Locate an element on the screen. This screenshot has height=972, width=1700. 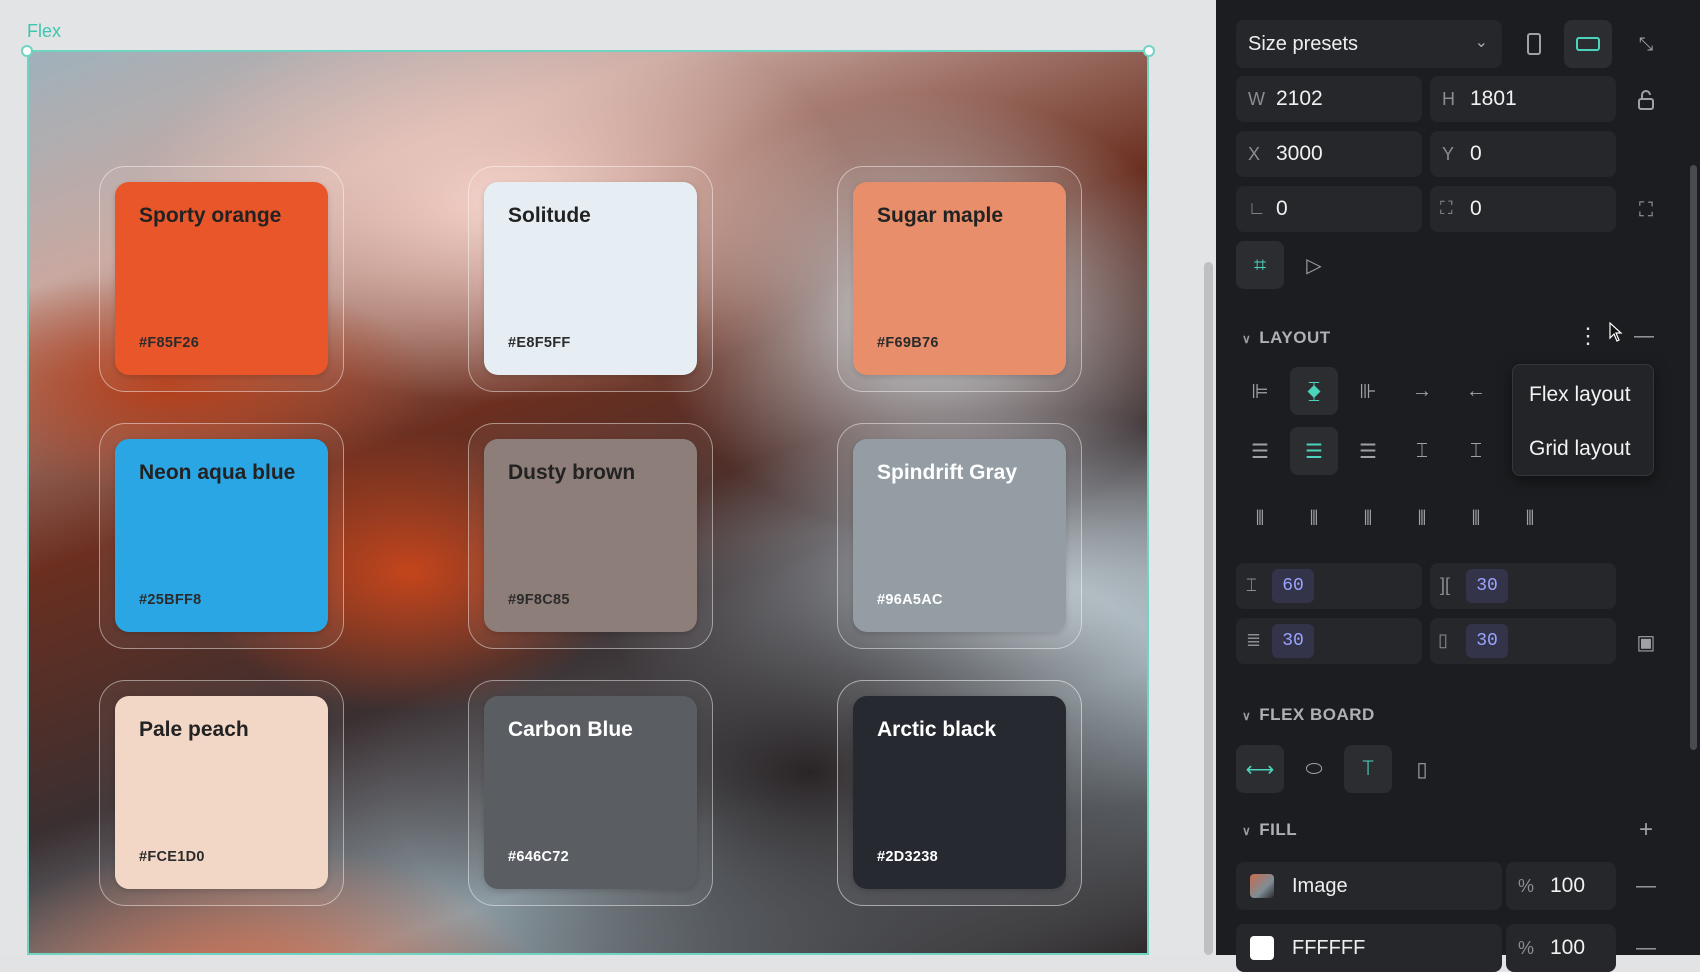
align-right-icon: ⊪ is located at coordinates (1368, 391).